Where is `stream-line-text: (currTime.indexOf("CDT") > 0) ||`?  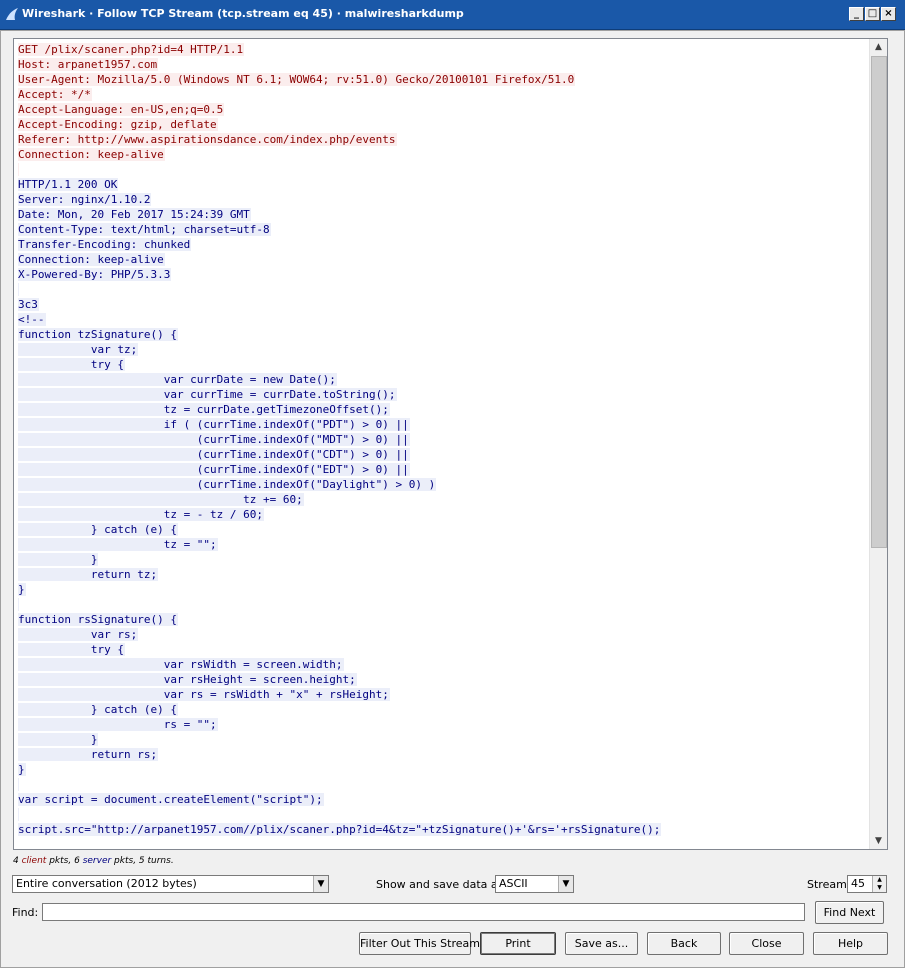 stream-line-text: (currTime.indexOf("CDT") > 0) || is located at coordinates (214, 454).